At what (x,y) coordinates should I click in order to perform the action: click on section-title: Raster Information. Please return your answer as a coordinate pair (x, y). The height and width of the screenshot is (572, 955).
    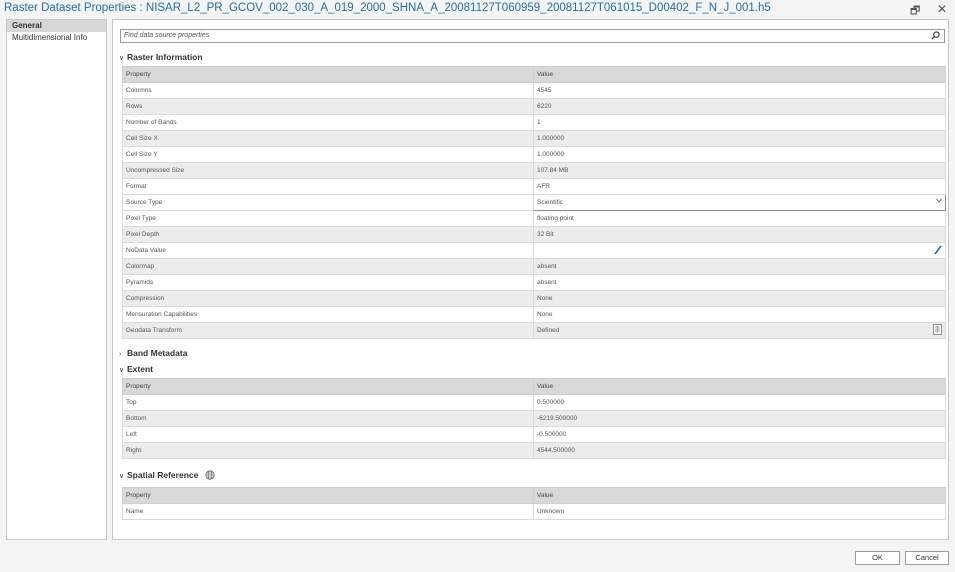
    Looking at the image, I should click on (165, 57).